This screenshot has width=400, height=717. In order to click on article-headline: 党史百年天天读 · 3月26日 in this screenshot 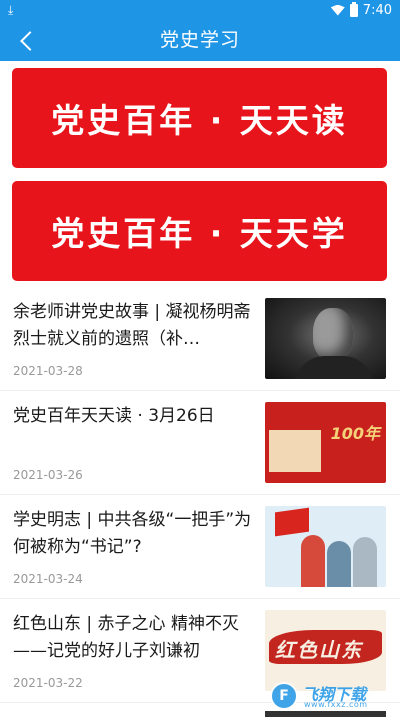, I will do `click(114, 416)`.